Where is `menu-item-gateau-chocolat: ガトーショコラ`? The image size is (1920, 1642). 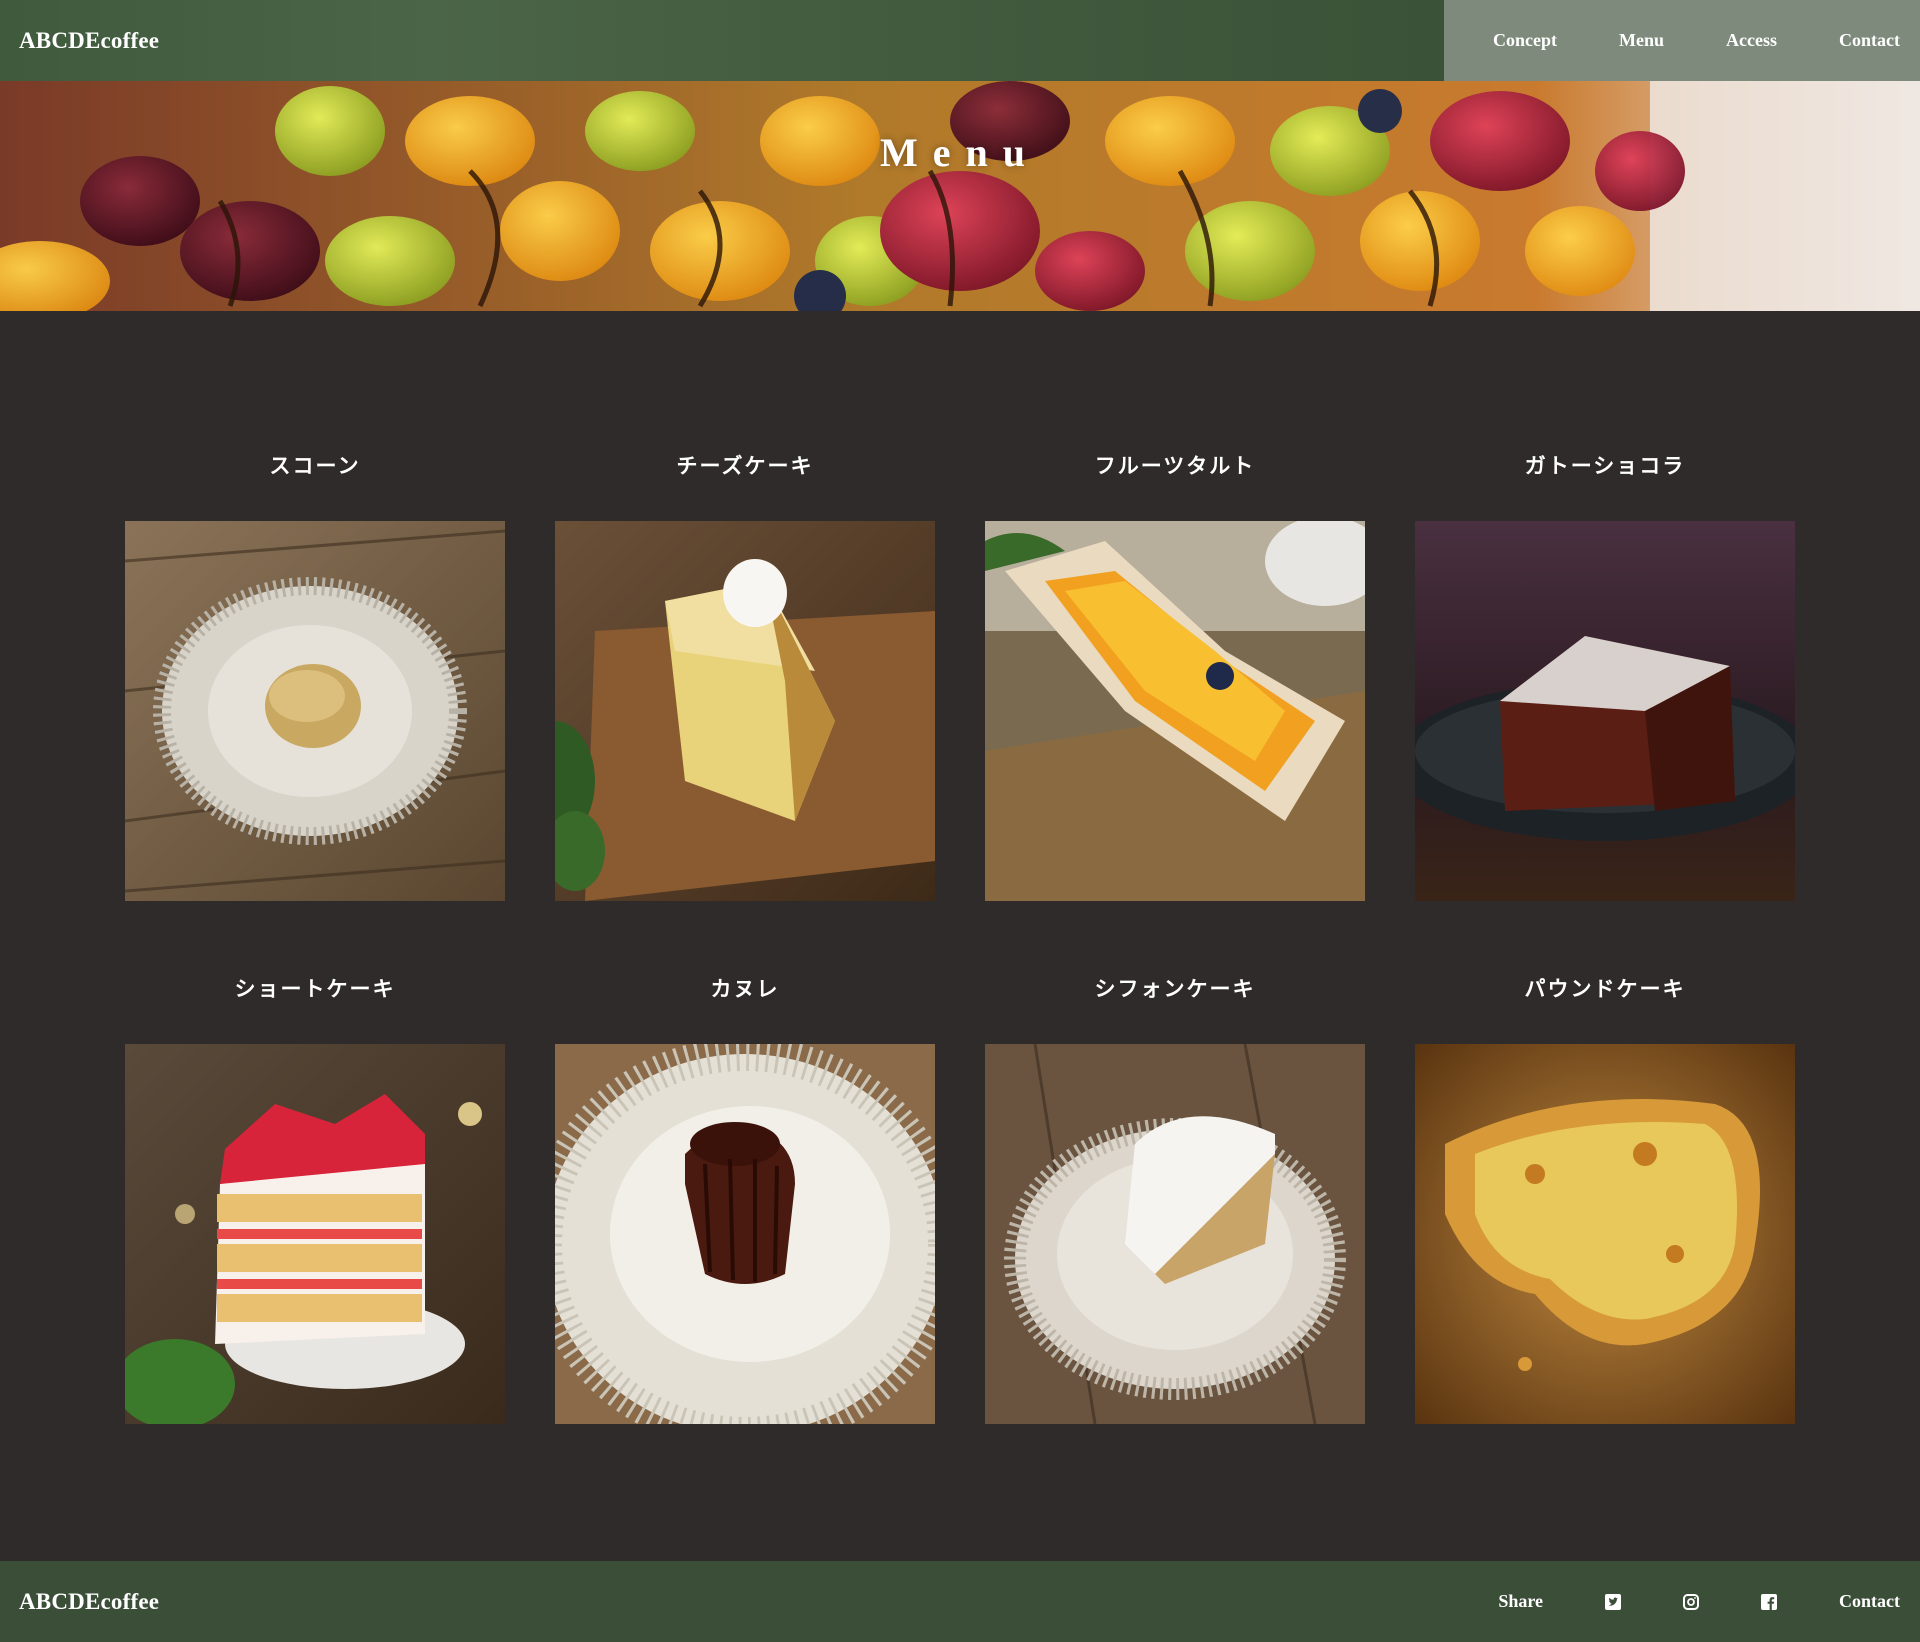 menu-item-gateau-chocolat: ガトーショコラ is located at coordinates (1605, 678).